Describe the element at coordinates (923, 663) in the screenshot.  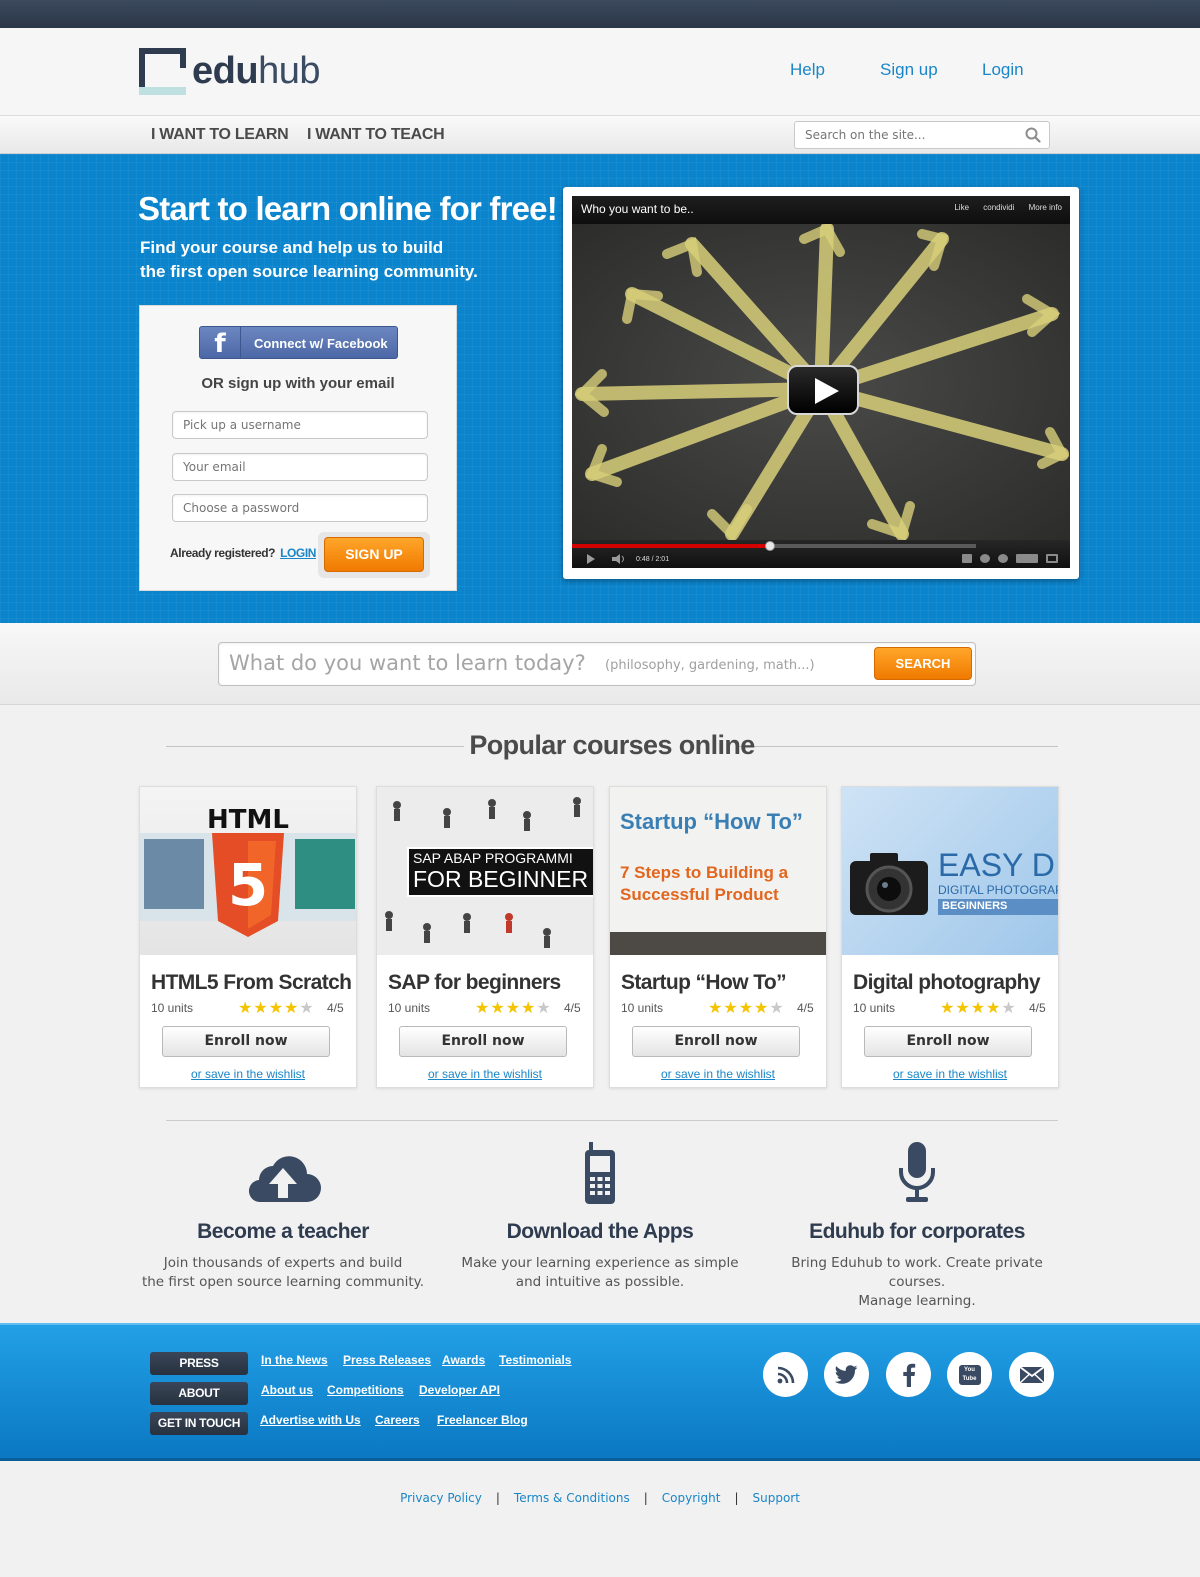
I see `main-search-button: SEARCH` at that location.